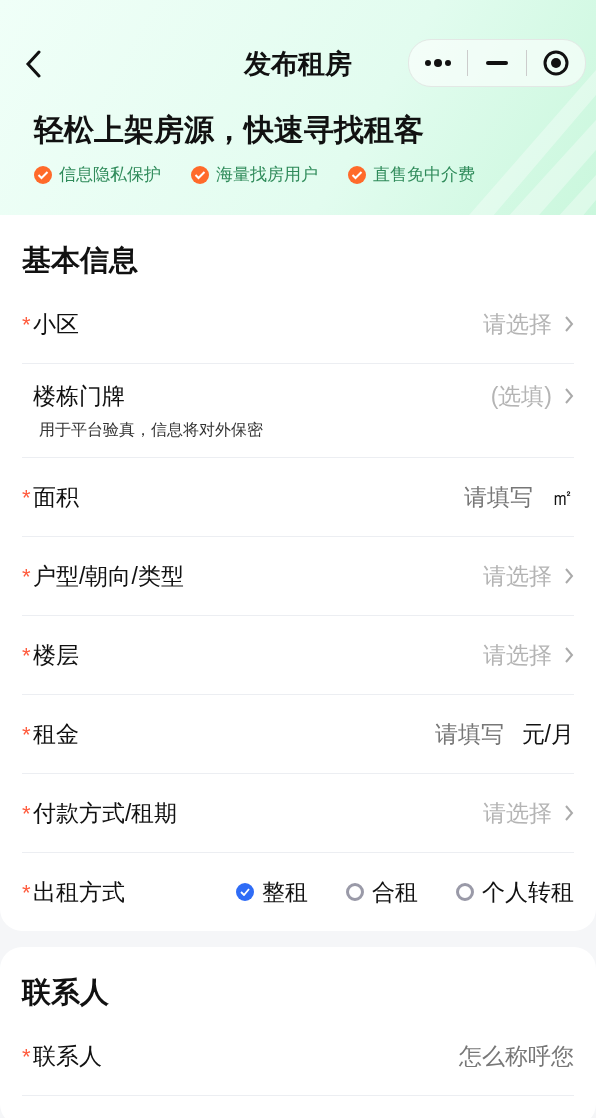 This screenshot has height=1118, width=596. What do you see at coordinates (79, 396) in the screenshot?
I see `field-label: 楼栋门牌` at bounding box center [79, 396].